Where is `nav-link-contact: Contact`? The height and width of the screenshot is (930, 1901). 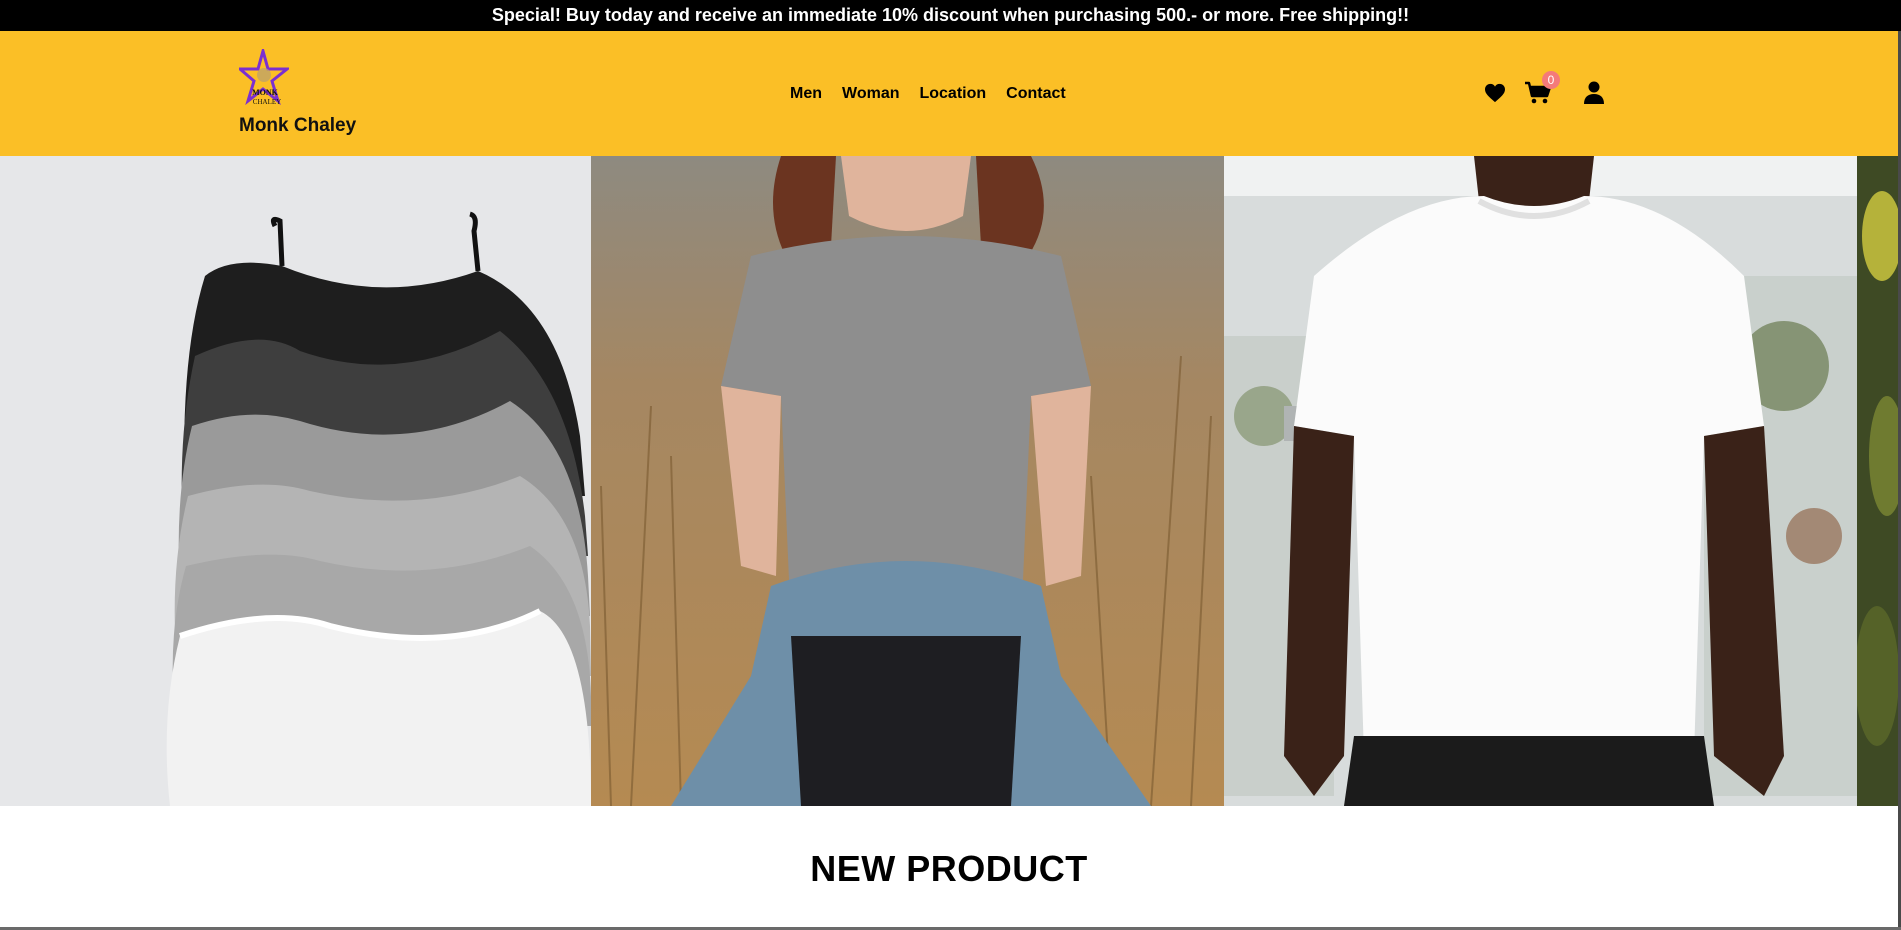
nav-link-contact: Contact is located at coordinates (1036, 94).